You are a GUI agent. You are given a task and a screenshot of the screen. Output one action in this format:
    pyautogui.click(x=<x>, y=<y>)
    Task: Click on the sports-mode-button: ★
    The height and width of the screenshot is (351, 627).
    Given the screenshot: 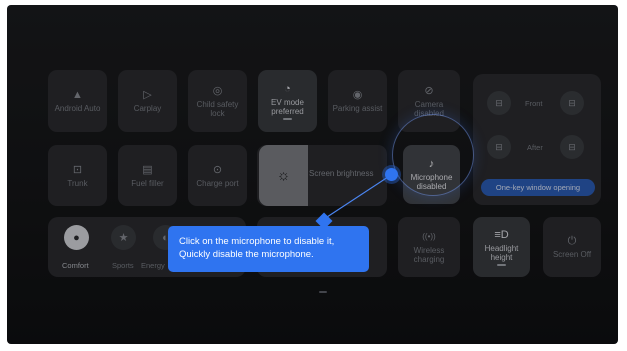 What is the action you would take?
    pyautogui.click(x=123, y=237)
    